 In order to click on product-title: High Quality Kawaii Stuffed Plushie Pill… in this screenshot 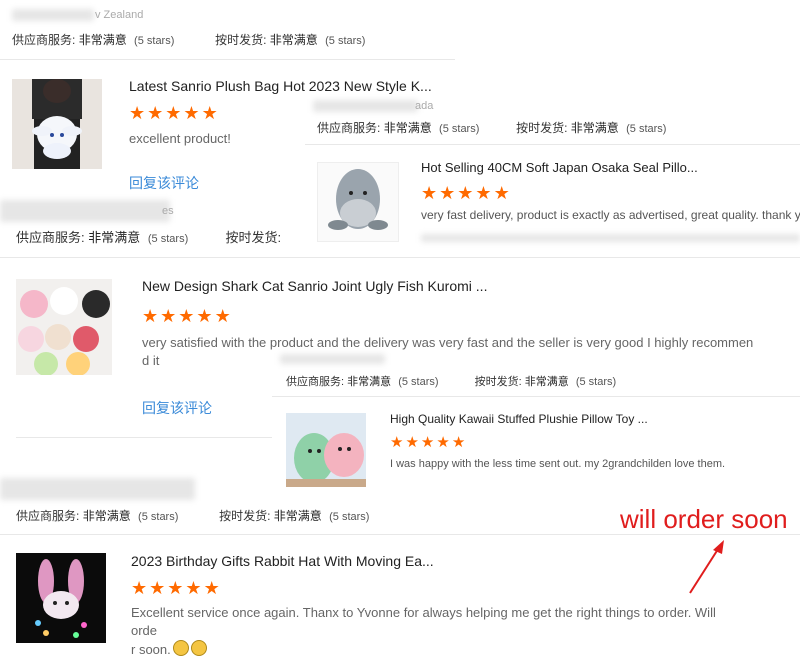, I will do `click(519, 419)`.